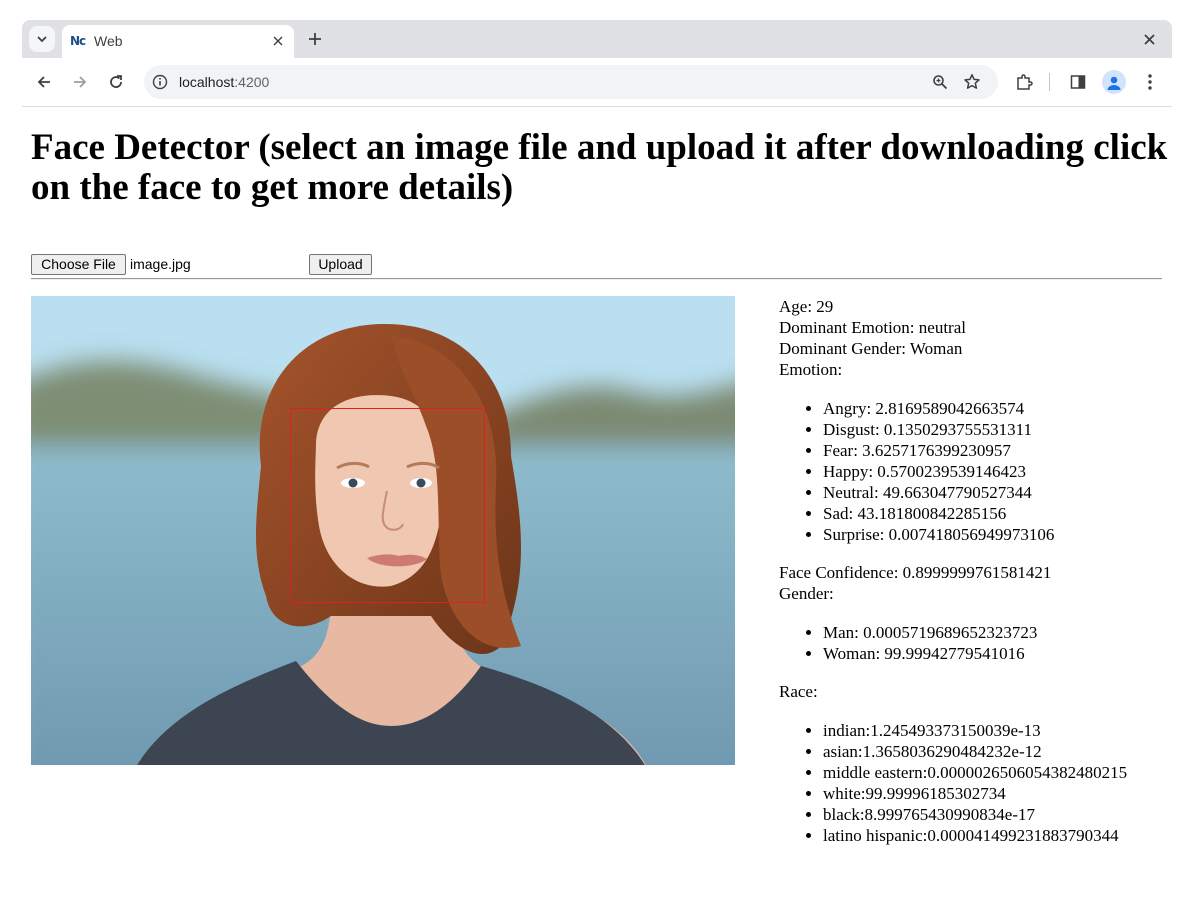  Describe the element at coordinates (1024, 82) in the screenshot. I see `extensions-icon` at that location.